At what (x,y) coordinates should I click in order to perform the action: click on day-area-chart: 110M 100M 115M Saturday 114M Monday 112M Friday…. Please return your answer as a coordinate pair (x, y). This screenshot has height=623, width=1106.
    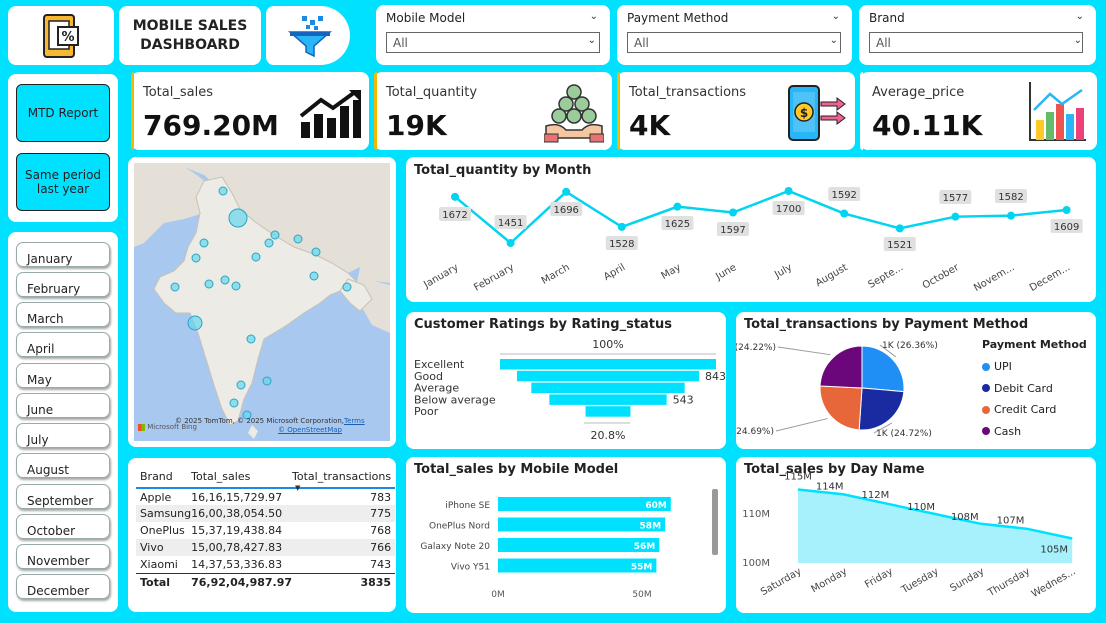
    Looking at the image, I should click on (916, 535).